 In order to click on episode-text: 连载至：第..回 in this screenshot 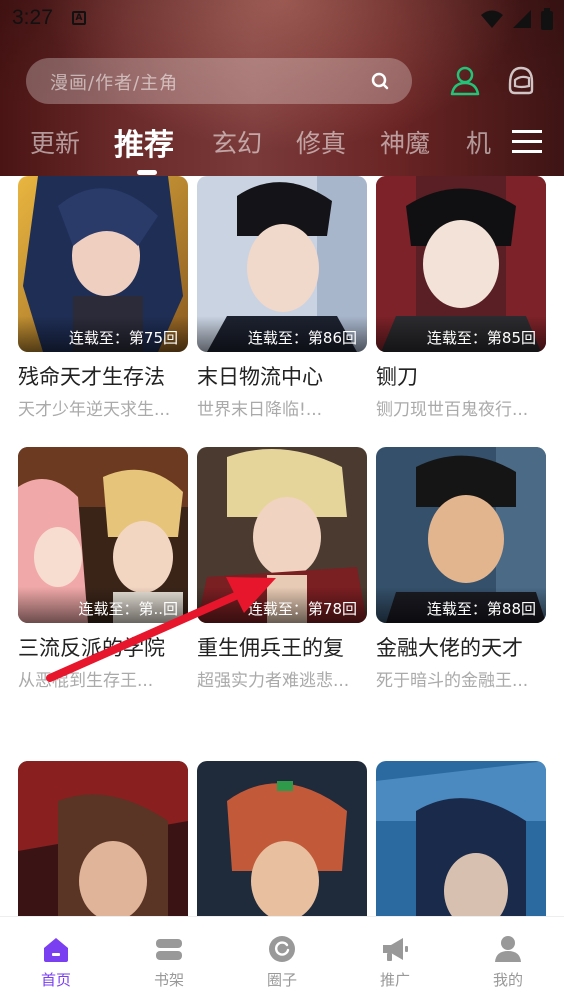, I will do `click(128, 609)`.